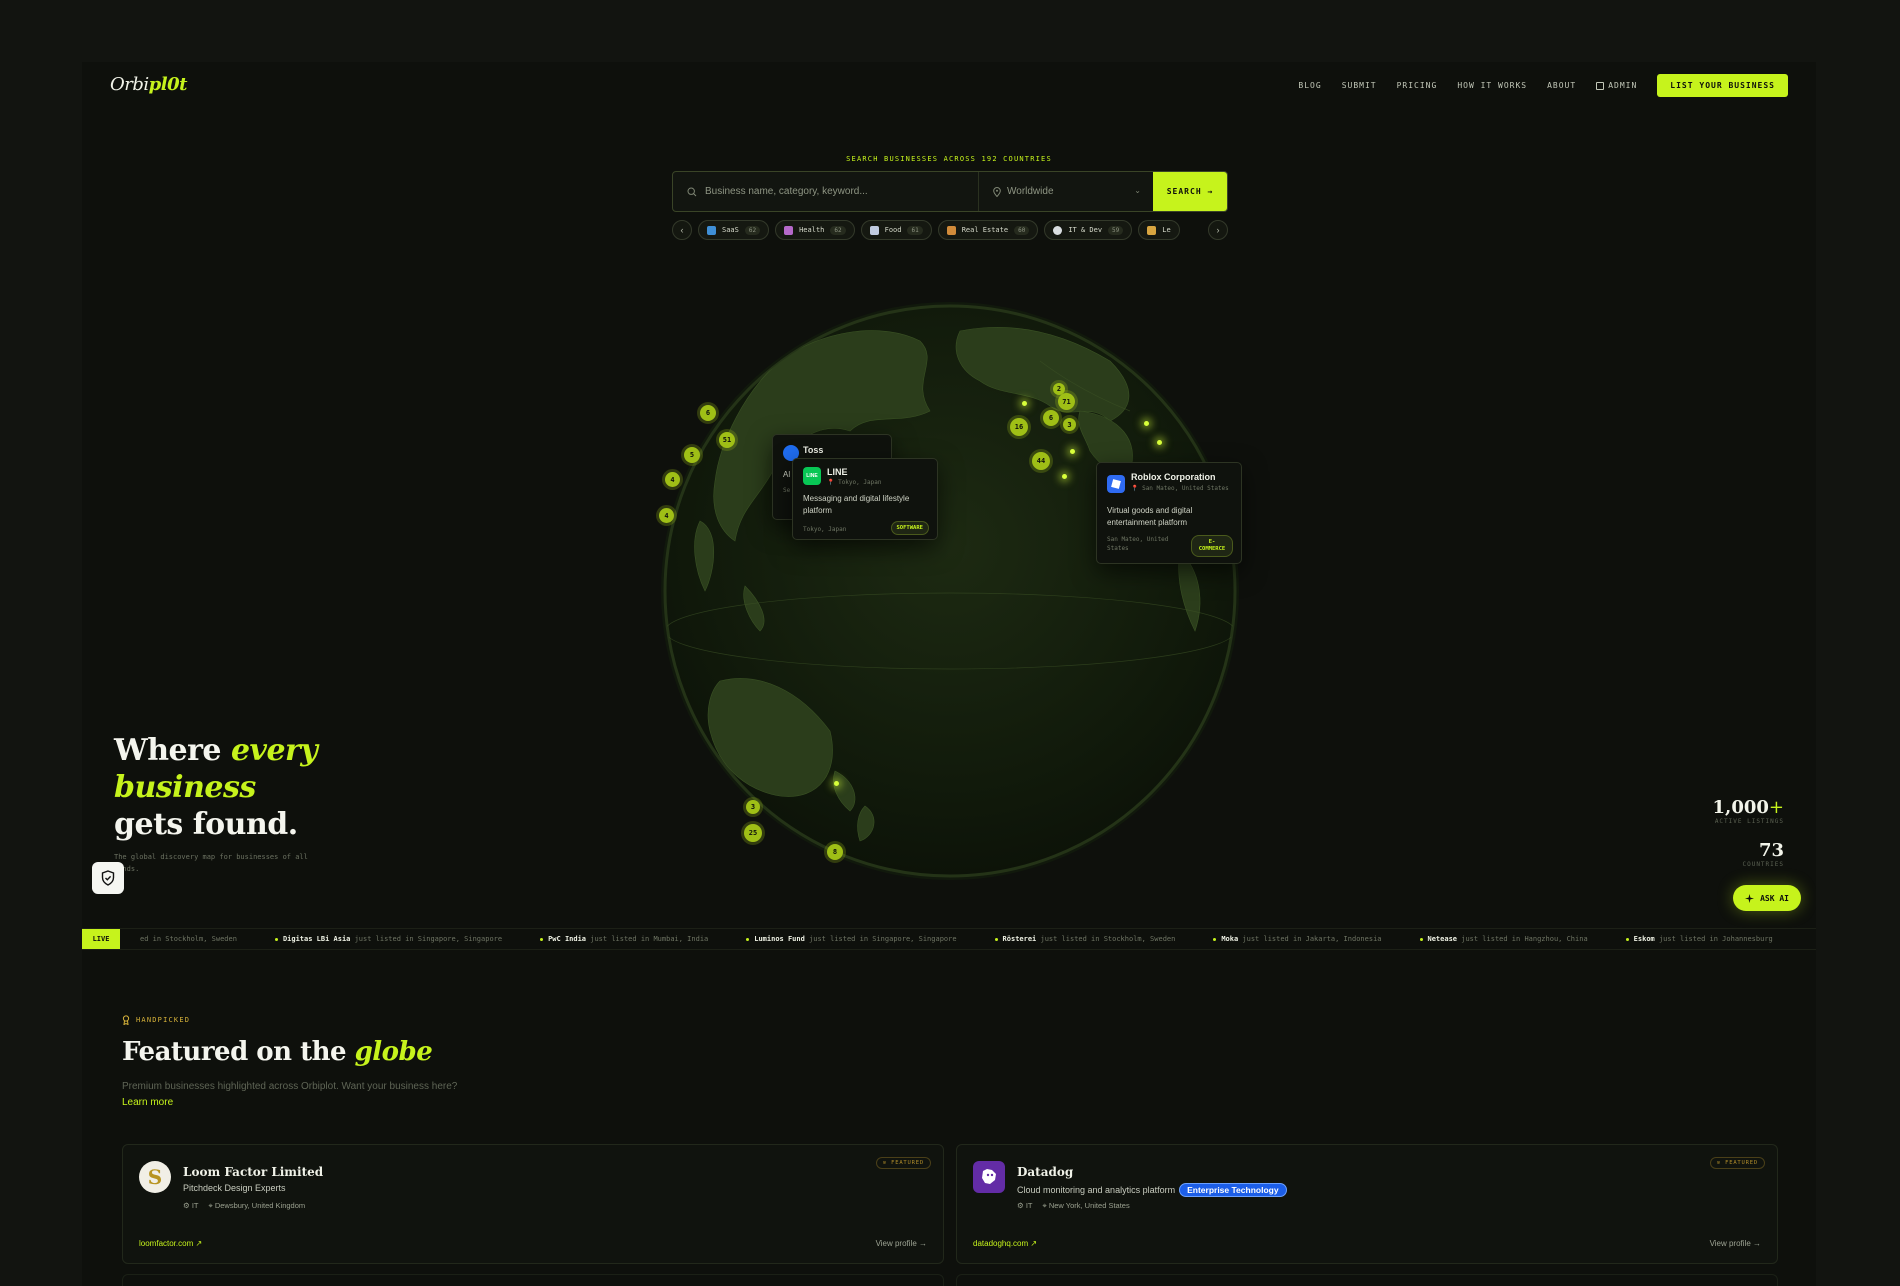 The width and height of the screenshot is (1900, 1286). I want to click on location-select: Worldwide ⌄, so click(1066, 191).